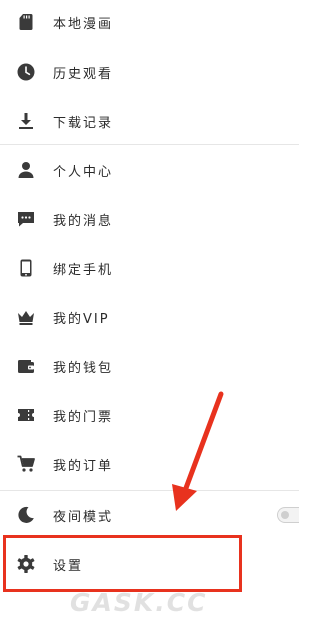 The image size is (320, 621). What do you see at coordinates (139, 602) in the screenshot?
I see `watermark-text: GASK.CC` at bounding box center [139, 602].